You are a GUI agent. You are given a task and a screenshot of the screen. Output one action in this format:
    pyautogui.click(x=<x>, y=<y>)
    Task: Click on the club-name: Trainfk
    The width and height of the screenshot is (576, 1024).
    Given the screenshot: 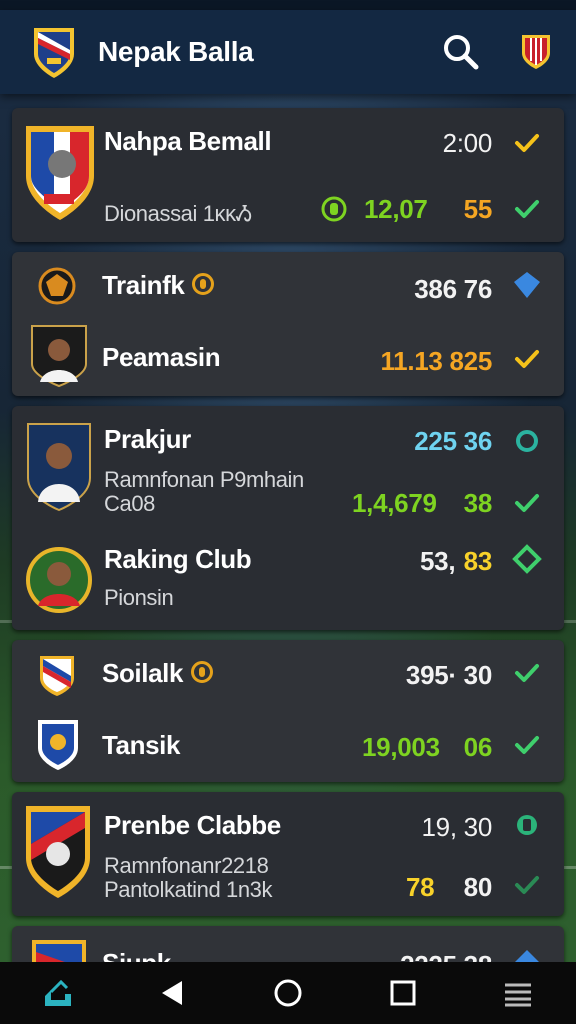 What is the action you would take?
    pyautogui.click(x=158, y=285)
    